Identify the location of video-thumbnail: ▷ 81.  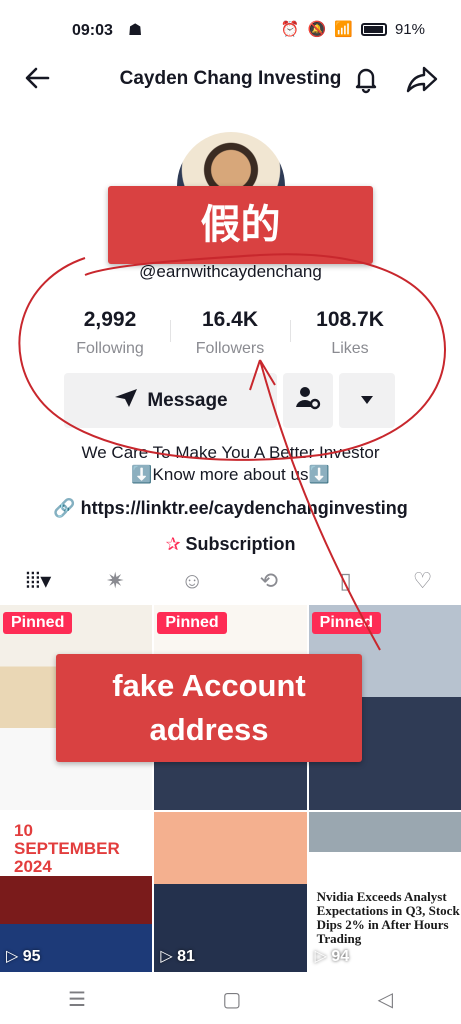
(230, 892).